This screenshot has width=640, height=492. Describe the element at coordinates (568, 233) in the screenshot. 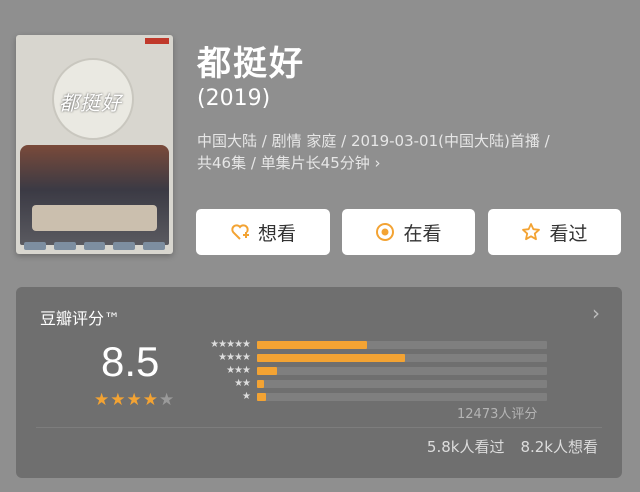

I see `watched-label: 看过` at that location.